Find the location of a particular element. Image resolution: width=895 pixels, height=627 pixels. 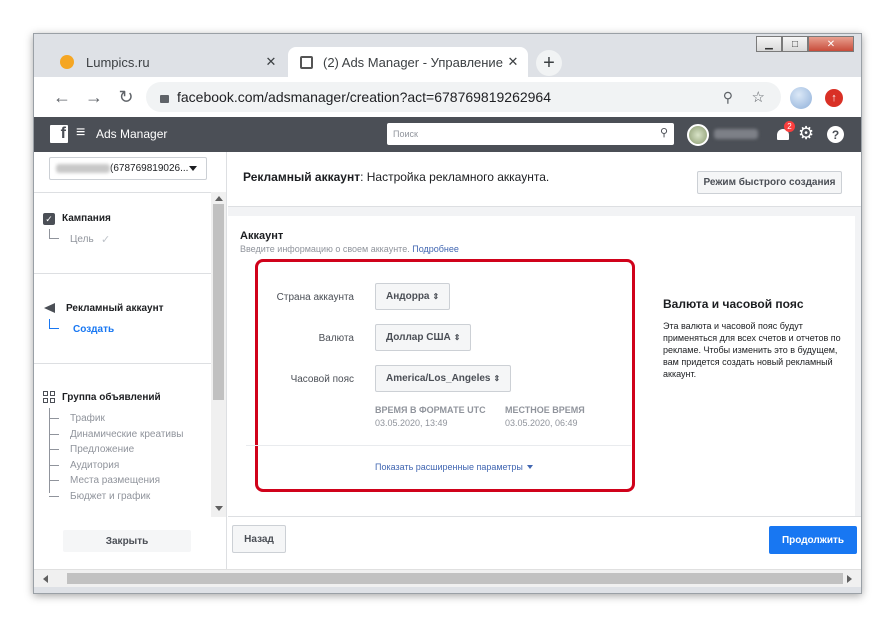

sidebar-item-audience: Аудитория is located at coordinates (94, 465).